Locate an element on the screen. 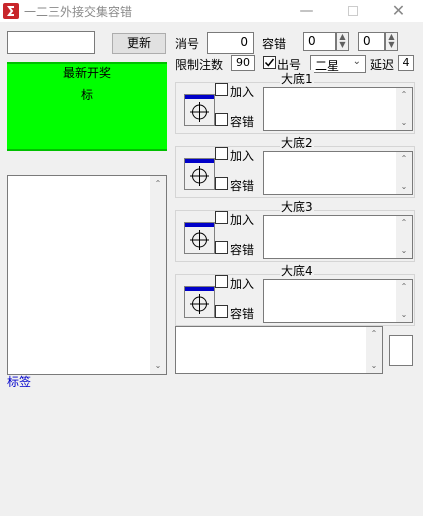  check-icon is located at coordinates (269, 62).